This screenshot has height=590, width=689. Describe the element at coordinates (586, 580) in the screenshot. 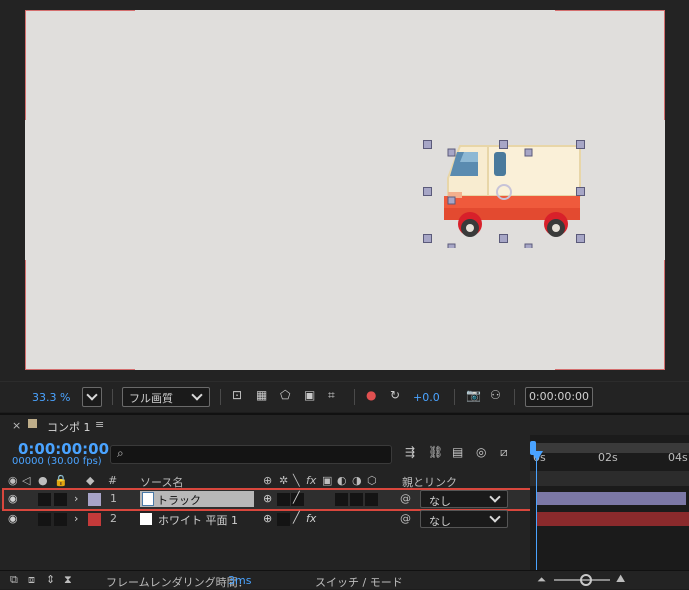

I see `zoom-slider-knob` at that location.